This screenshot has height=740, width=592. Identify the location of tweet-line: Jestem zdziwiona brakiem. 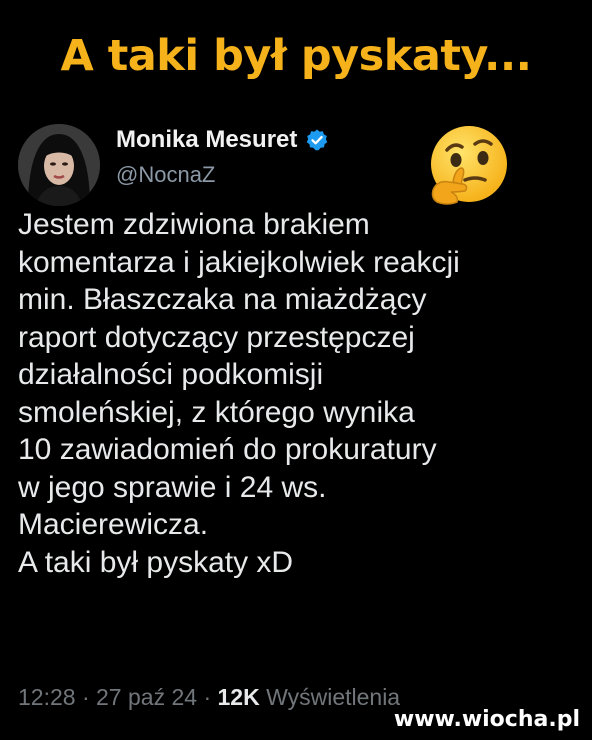
(194, 224).